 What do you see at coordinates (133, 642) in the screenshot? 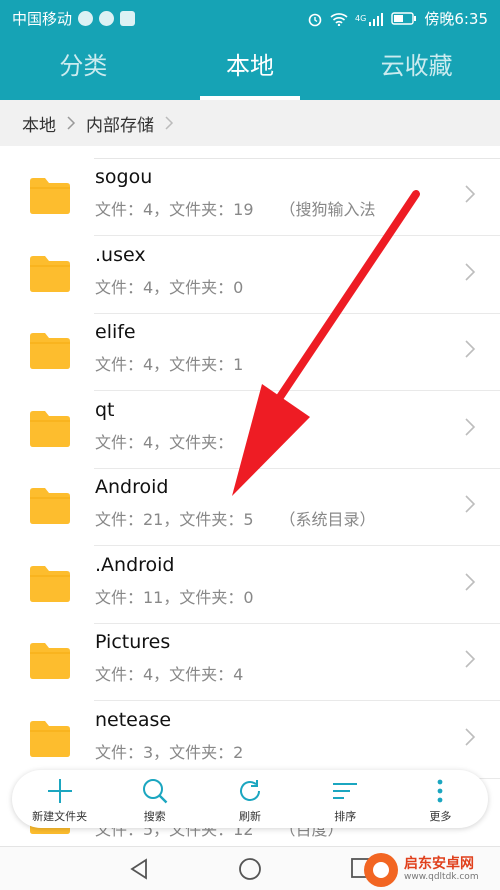
I see `folder-name: Pictures` at bounding box center [133, 642].